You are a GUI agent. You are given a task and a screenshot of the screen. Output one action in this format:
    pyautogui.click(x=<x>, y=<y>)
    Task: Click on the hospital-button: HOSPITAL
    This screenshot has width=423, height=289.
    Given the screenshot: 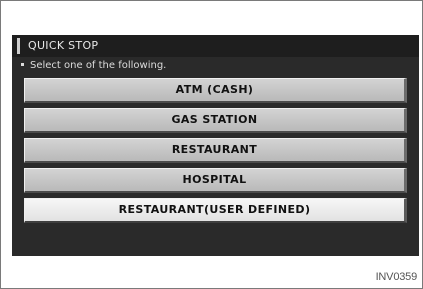 What is the action you would take?
    pyautogui.click(x=215, y=180)
    